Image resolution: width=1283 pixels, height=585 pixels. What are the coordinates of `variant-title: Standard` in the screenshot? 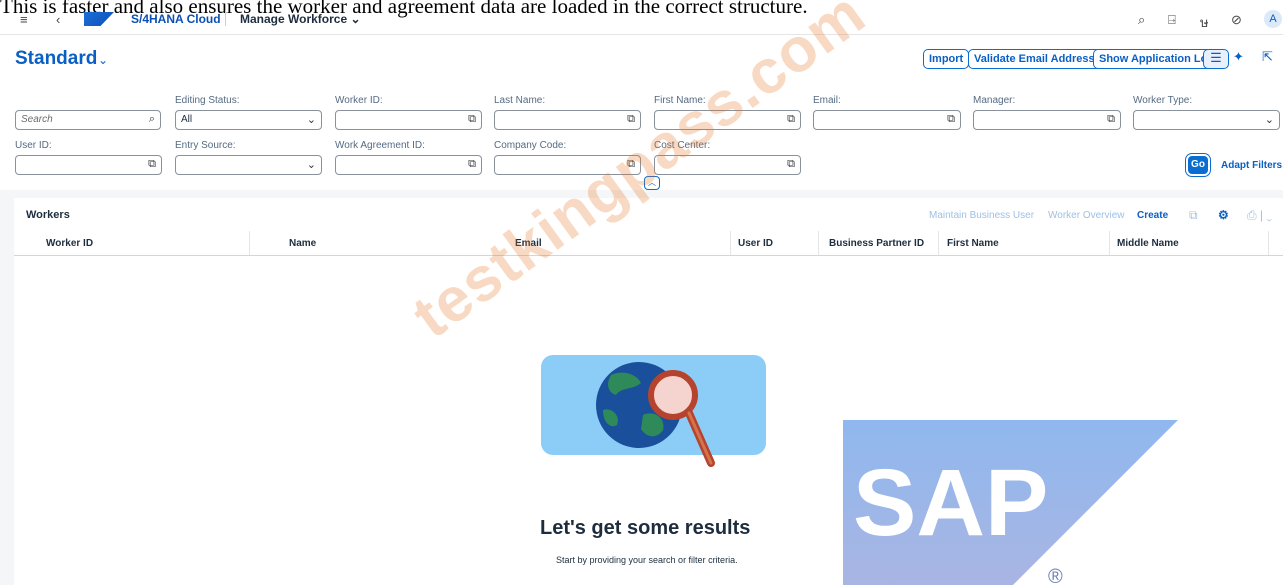 It's located at (56, 59).